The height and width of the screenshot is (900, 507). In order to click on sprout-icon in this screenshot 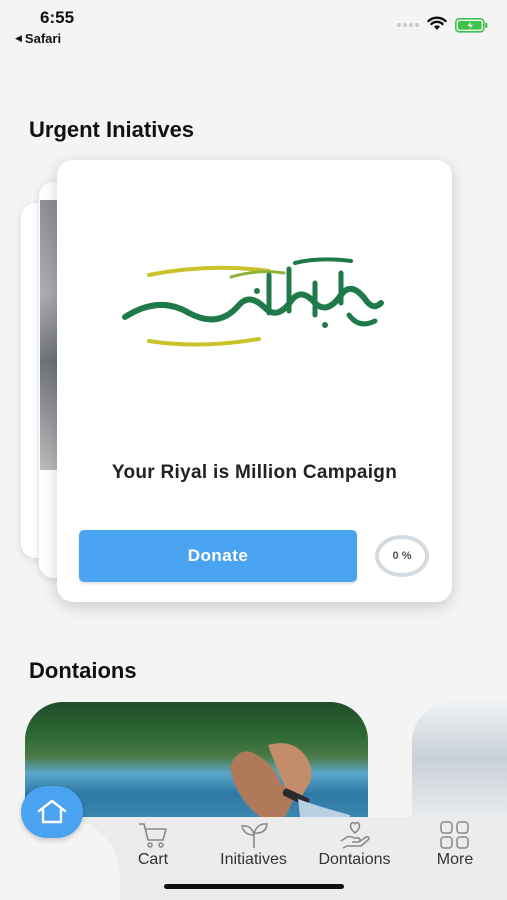, I will do `click(254, 835)`.